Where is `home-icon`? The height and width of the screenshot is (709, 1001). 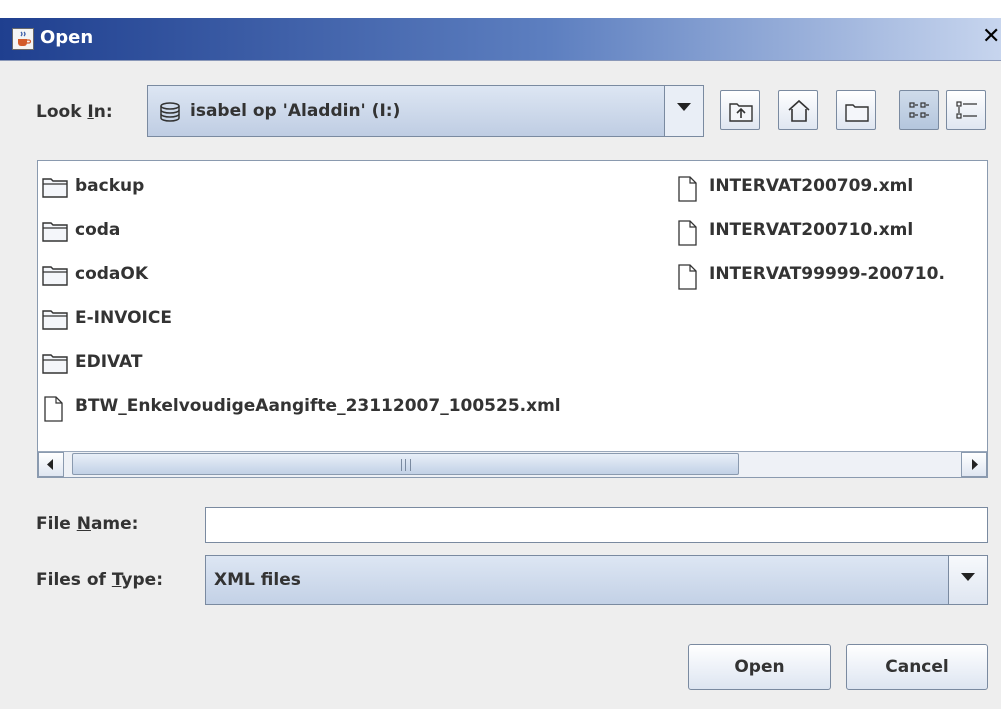
home-icon is located at coordinates (799, 110).